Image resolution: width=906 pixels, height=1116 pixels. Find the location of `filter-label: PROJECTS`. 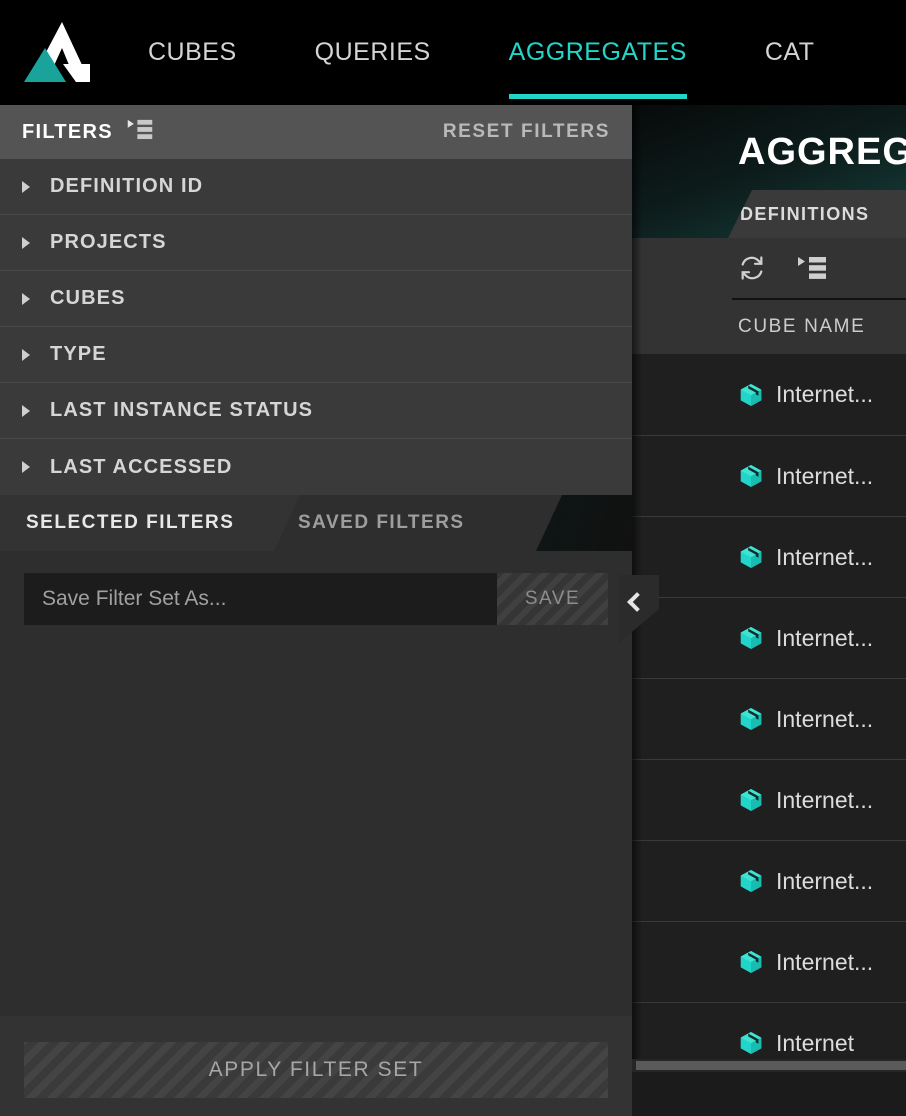

filter-label: PROJECTS is located at coordinates (108, 242).